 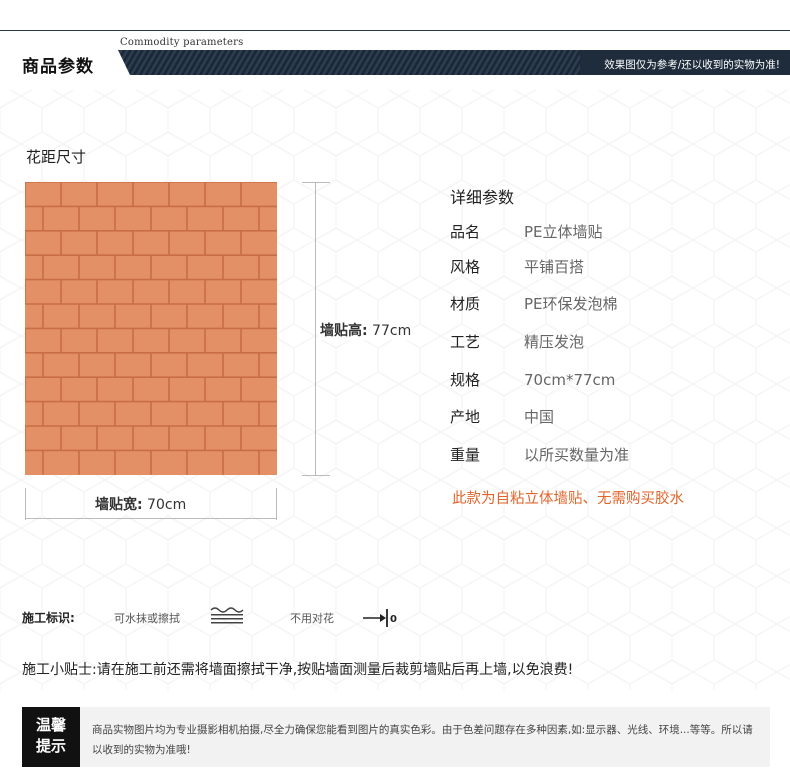 I want to click on param-value: 70cm*77cm, so click(x=570, y=380).